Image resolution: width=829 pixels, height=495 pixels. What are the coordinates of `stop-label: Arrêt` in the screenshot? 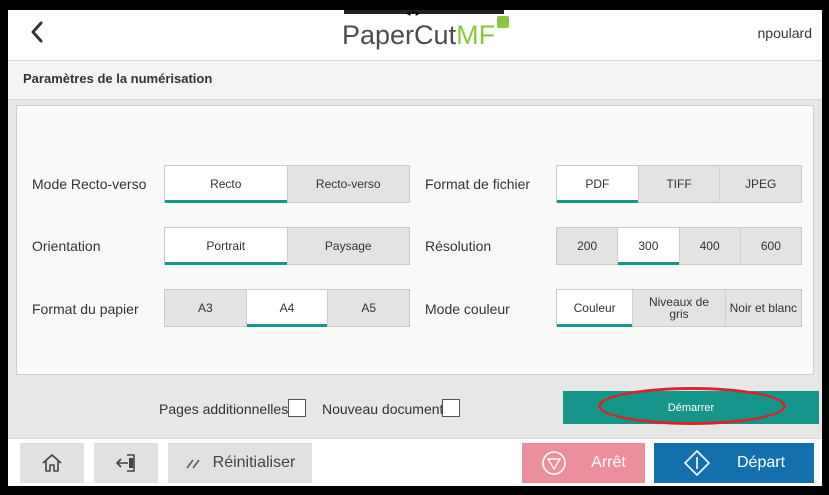 It's located at (608, 462).